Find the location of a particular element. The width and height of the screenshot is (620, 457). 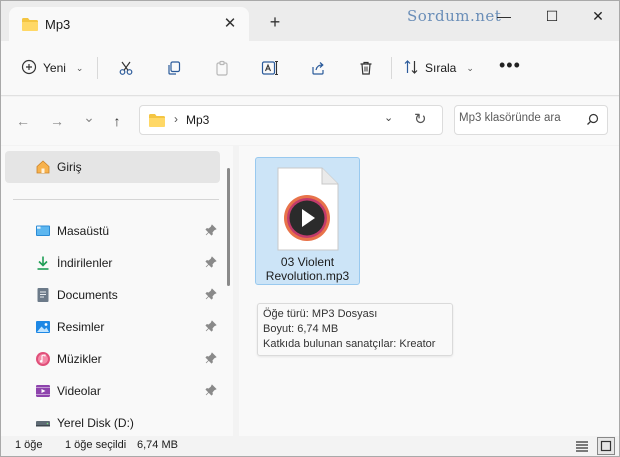

search-icon is located at coordinates (592, 121).